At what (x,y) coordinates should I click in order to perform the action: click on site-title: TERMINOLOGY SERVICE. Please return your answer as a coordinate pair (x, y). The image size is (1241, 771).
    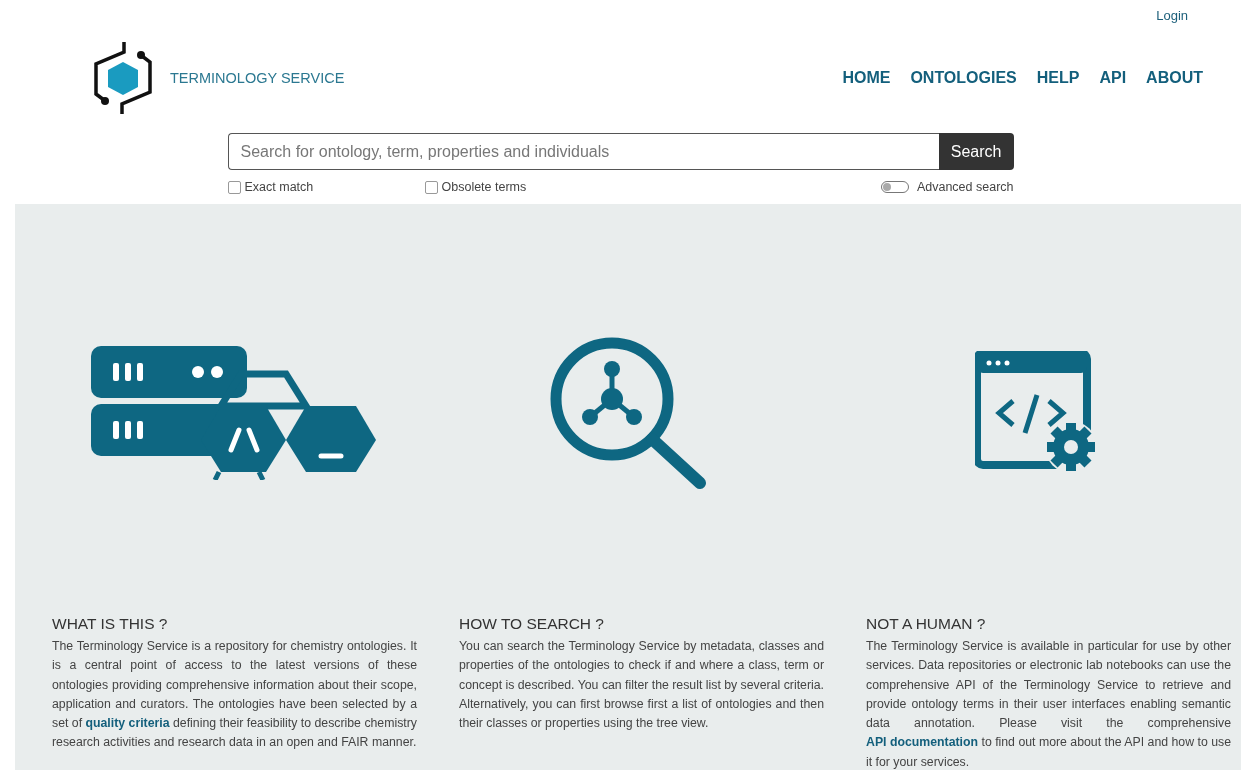
    Looking at the image, I should click on (257, 78).